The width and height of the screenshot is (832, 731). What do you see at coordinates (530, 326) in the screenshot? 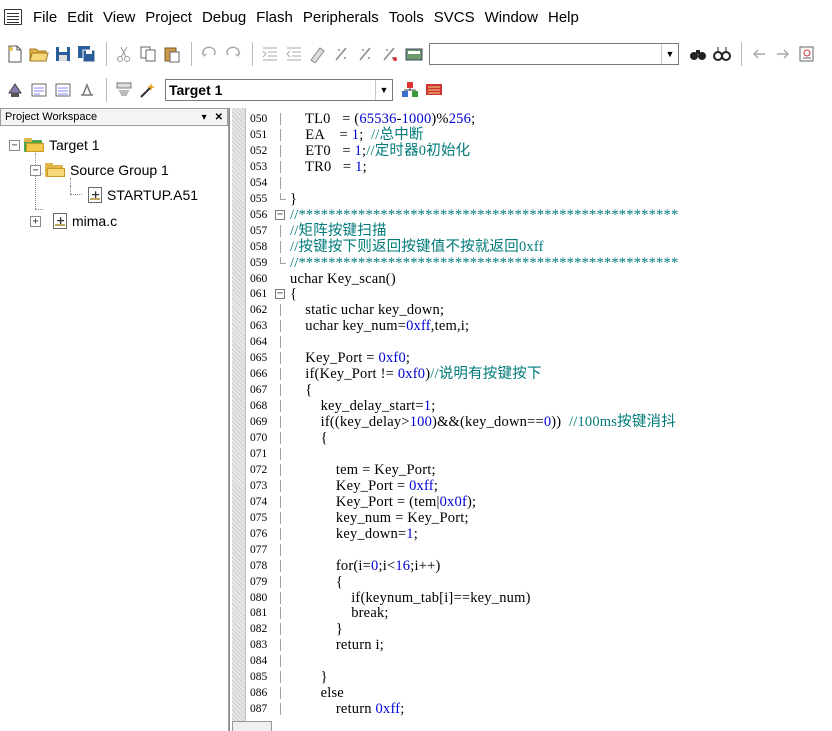
I see `code-line: 063 uchar key_num=0xff,tem,i;` at bounding box center [530, 326].